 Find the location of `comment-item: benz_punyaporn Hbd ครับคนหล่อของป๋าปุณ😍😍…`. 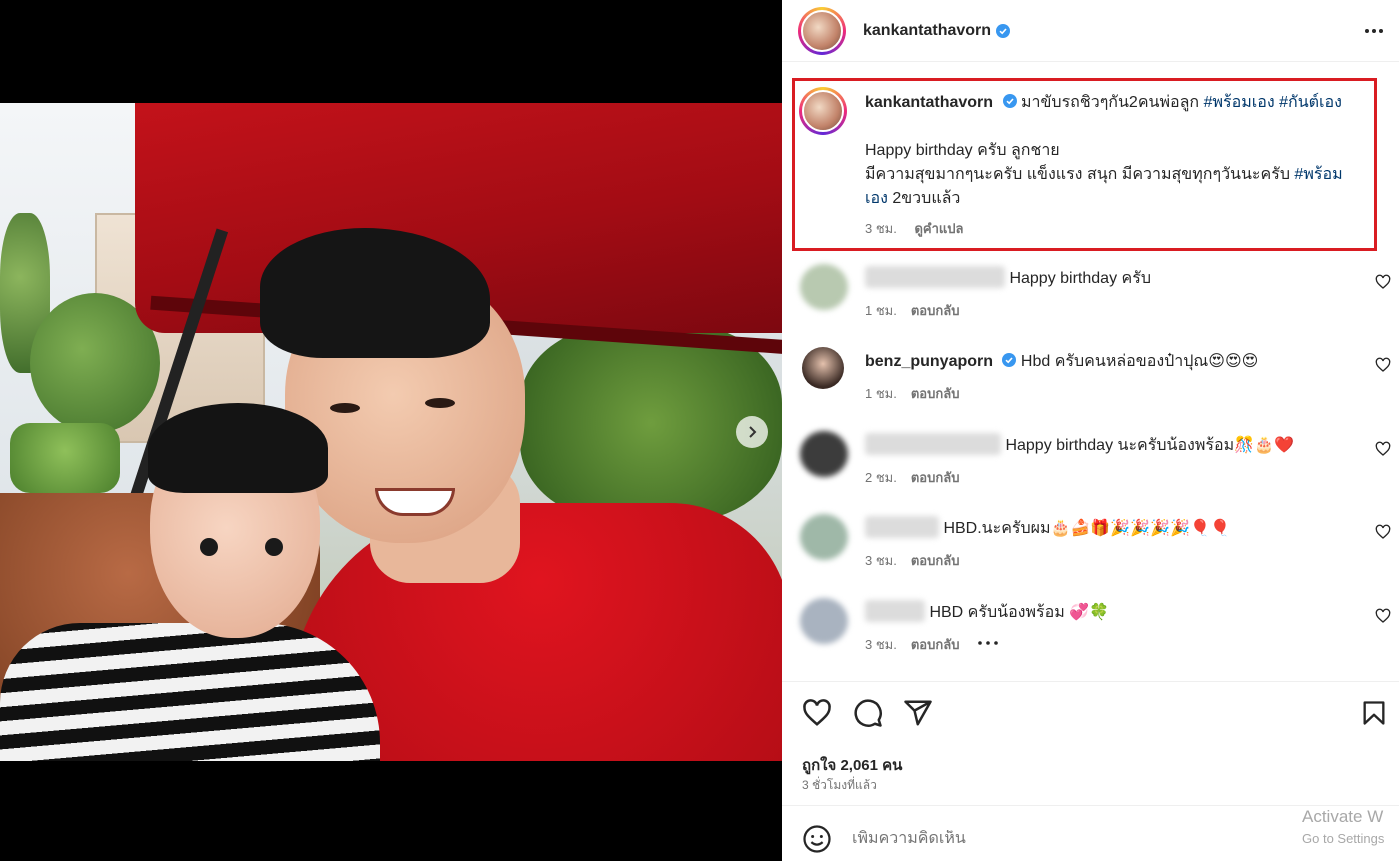

comment-item: benz_punyaporn Hbd ครับคนหล่อของป๋าปุณ😍😍… is located at coordinates (1090, 383).